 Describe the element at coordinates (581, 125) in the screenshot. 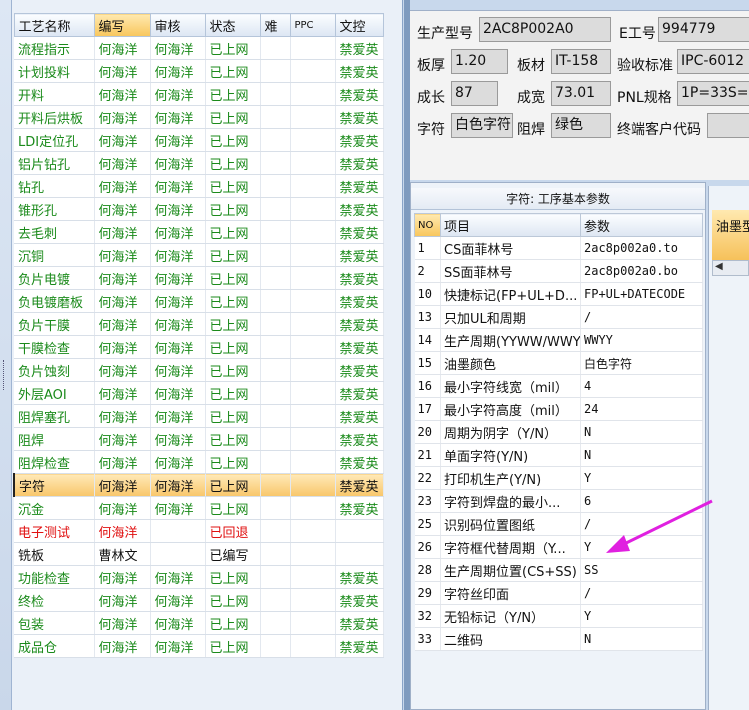

I see `mask-field: 绿色` at that location.